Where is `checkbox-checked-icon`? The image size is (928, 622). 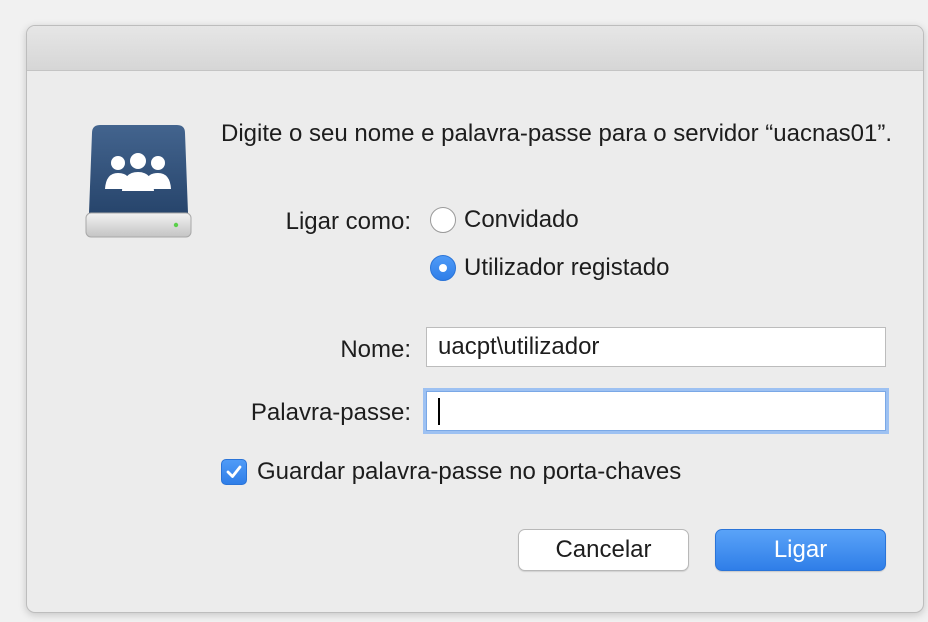 checkbox-checked-icon is located at coordinates (234, 472).